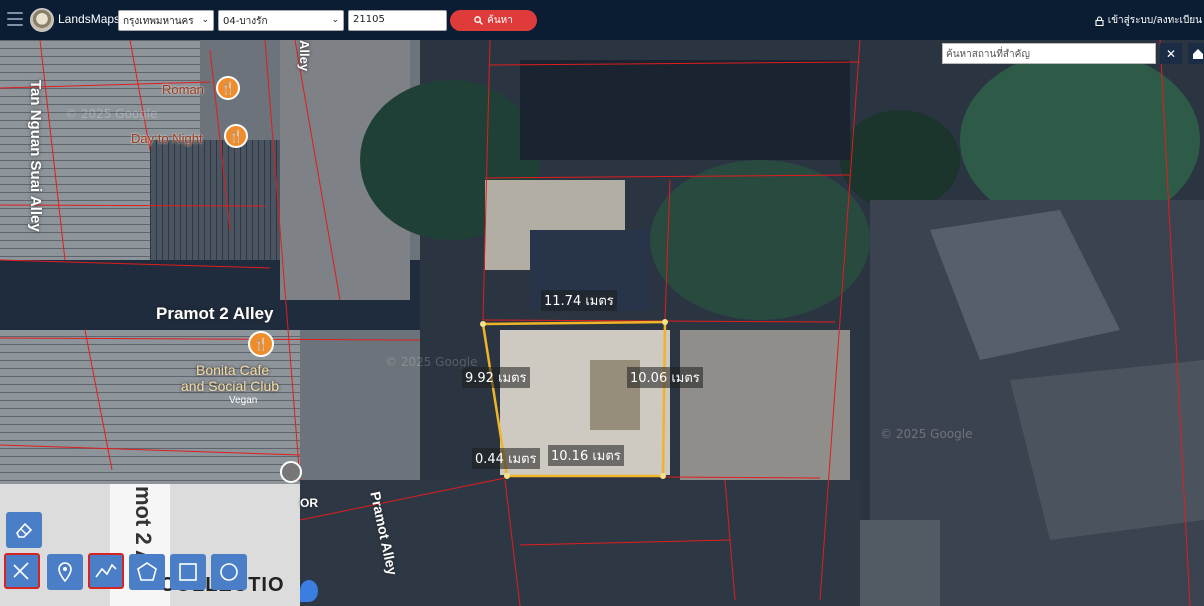 This screenshot has width=1204, height=606. What do you see at coordinates (261, 344) in the screenshot?
I see `cafe-icon: 🍴` at bounding box center [261, 344].